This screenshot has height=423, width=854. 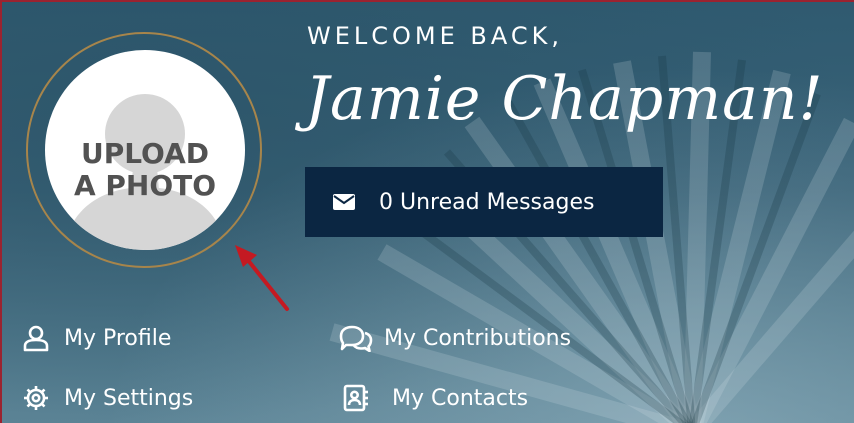 What do you see at coordinates (118, 338) in the screenshot?
I see `nav-my-profile-label: My Profile` at bounding box center [118, 338].